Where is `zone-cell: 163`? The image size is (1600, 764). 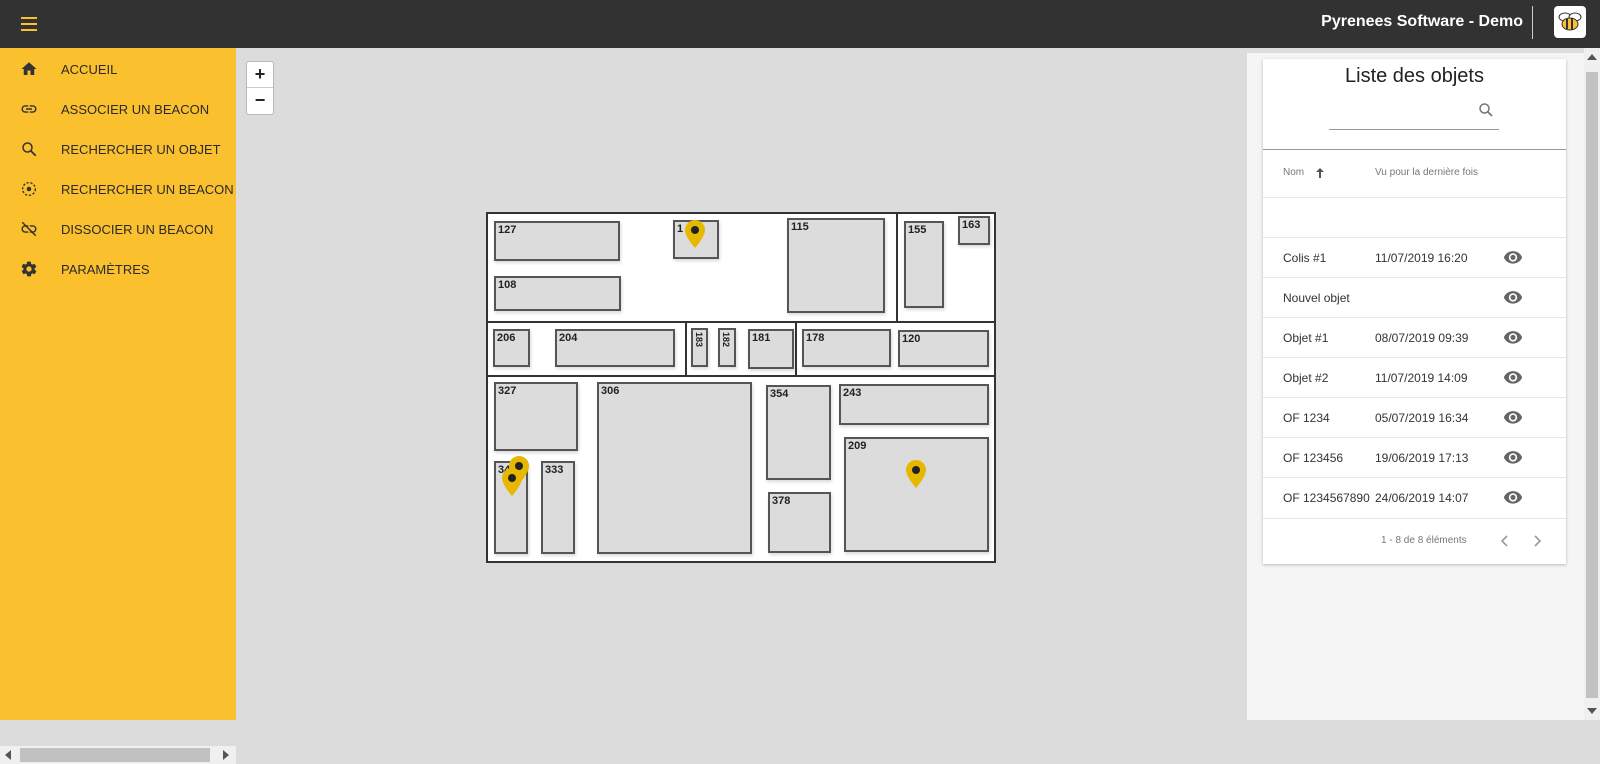
zone-cell: 163 is located at coordinates (974, 230).